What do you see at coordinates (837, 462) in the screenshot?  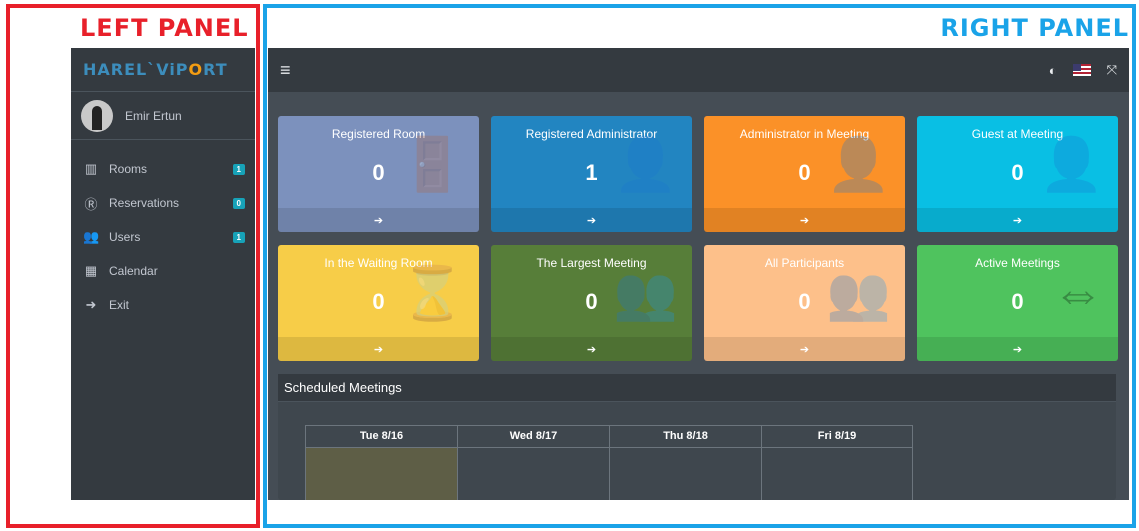 I see `calendar-day-fri: Fri 8/19` at bounding box center [837, 462].